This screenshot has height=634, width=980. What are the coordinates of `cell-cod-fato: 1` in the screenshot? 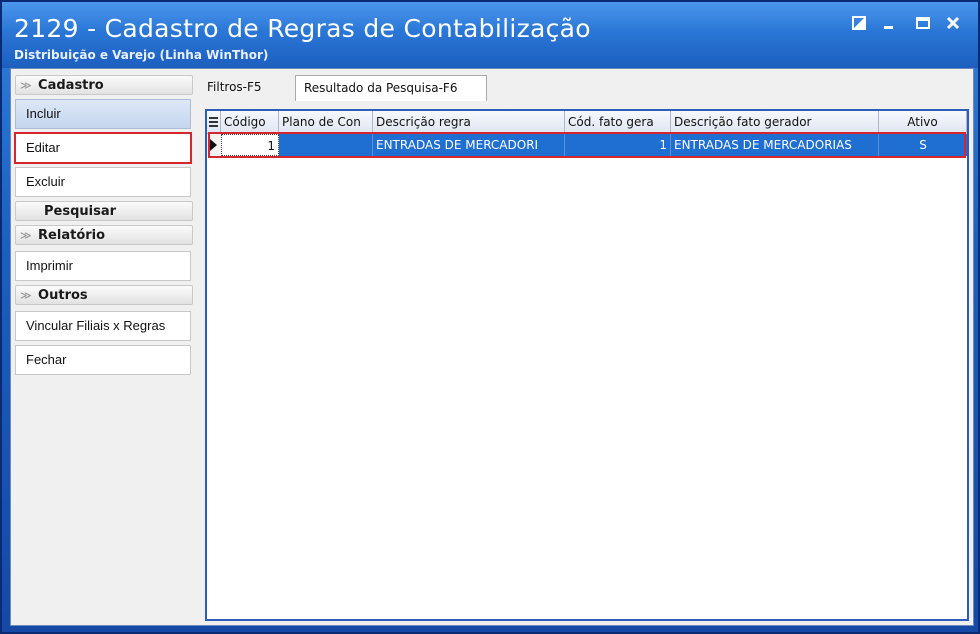 It's located at (618, 145).